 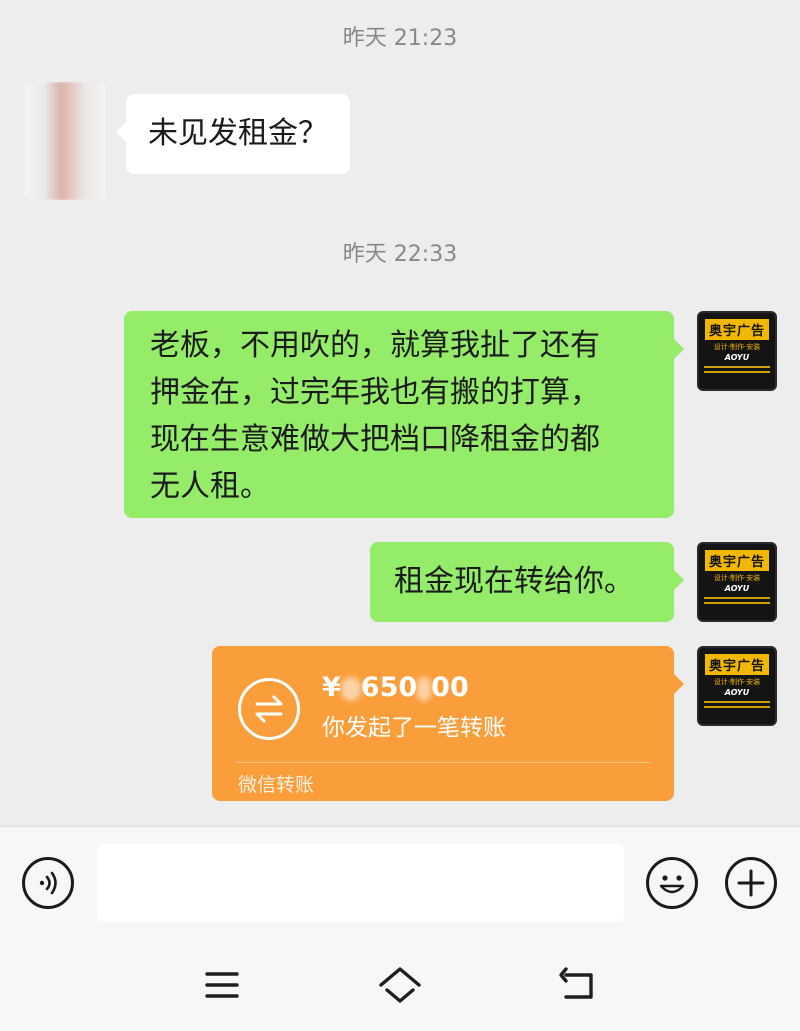 I want to click on message-sent: 租金现在转给你。, so click(x=527, y=582).